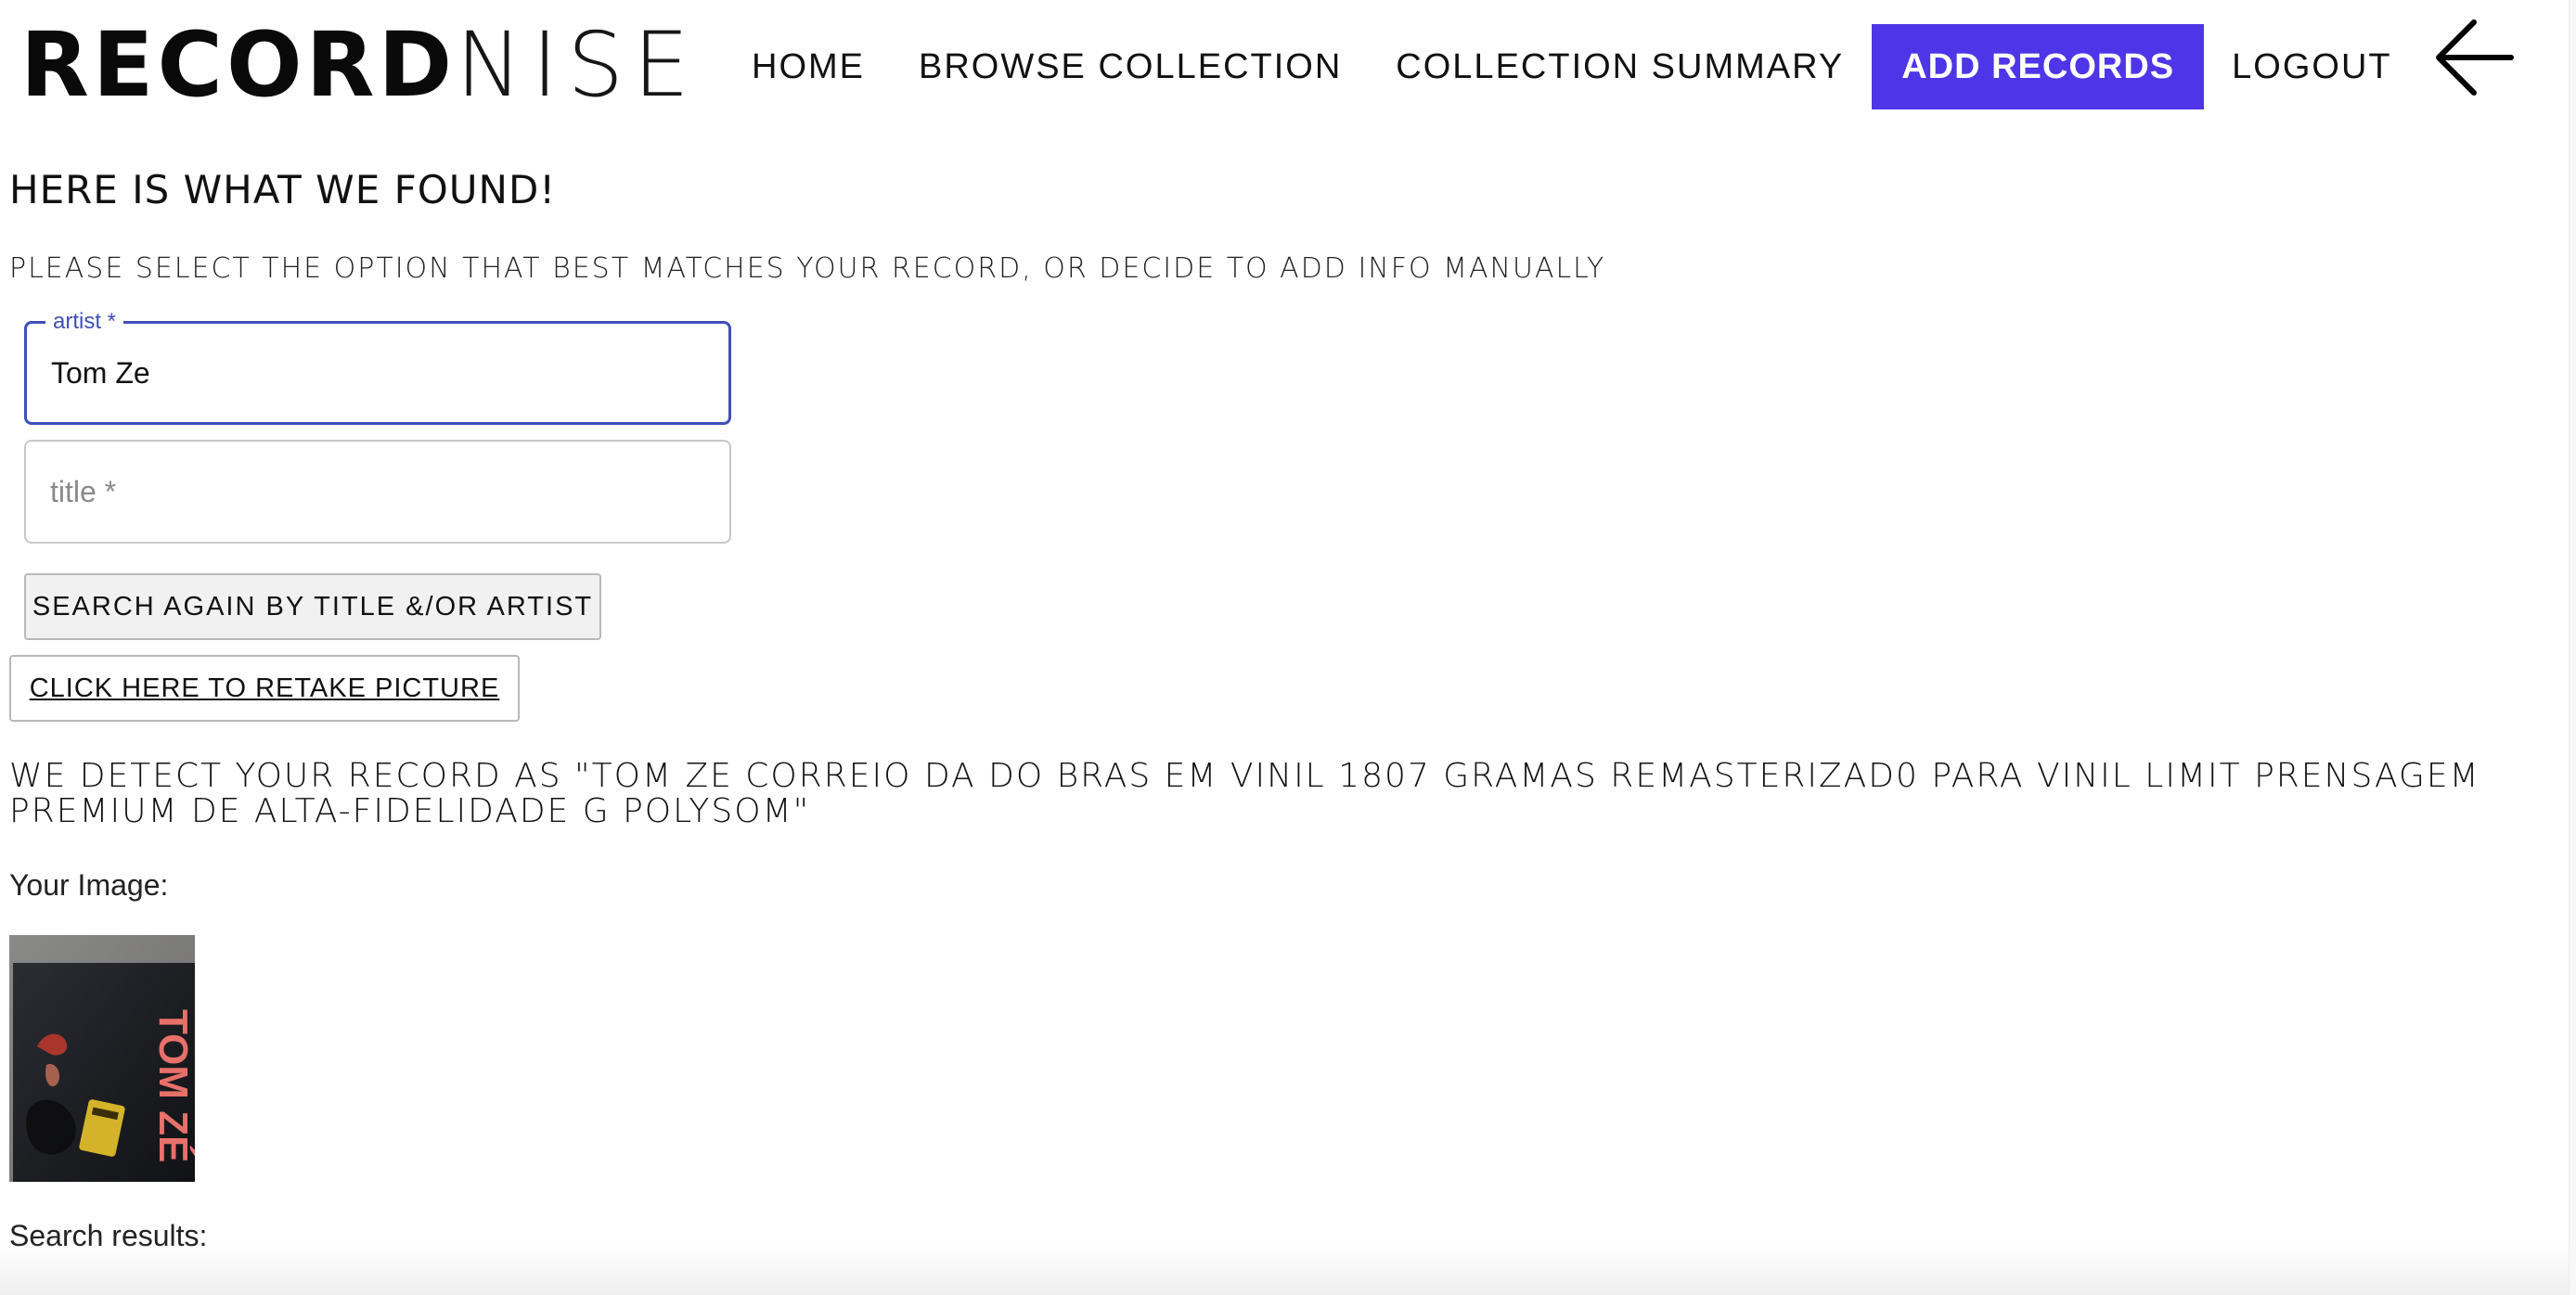  I want to click on cover-title-text: TOM ZÉ, so click(173, 1085).